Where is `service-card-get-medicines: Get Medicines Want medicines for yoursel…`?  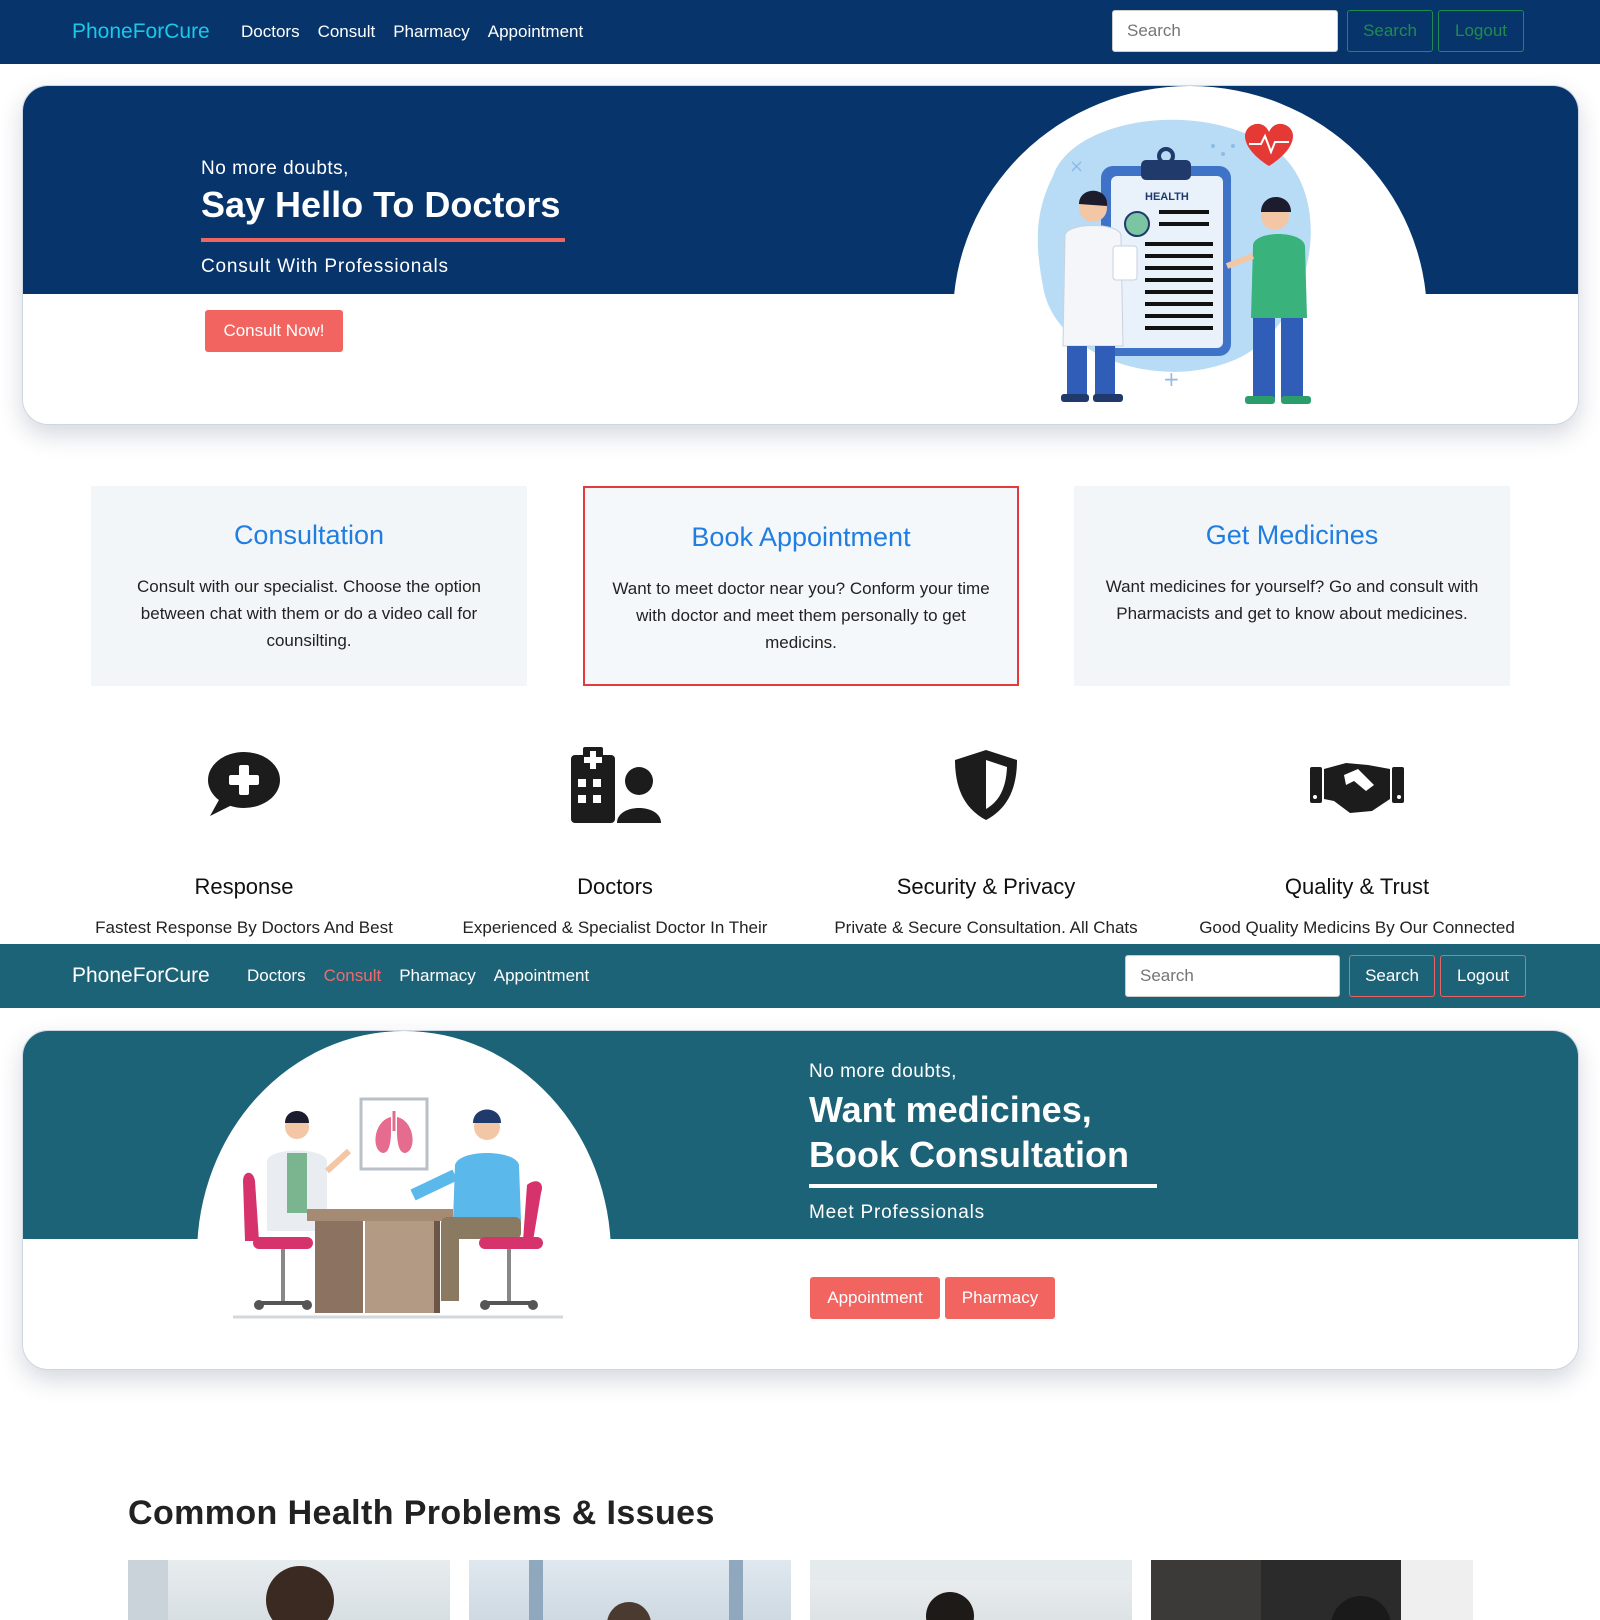 service-card-get-medicines: Get Medicines Want medicines for yoursel… is located at coordinates (1292, 586).